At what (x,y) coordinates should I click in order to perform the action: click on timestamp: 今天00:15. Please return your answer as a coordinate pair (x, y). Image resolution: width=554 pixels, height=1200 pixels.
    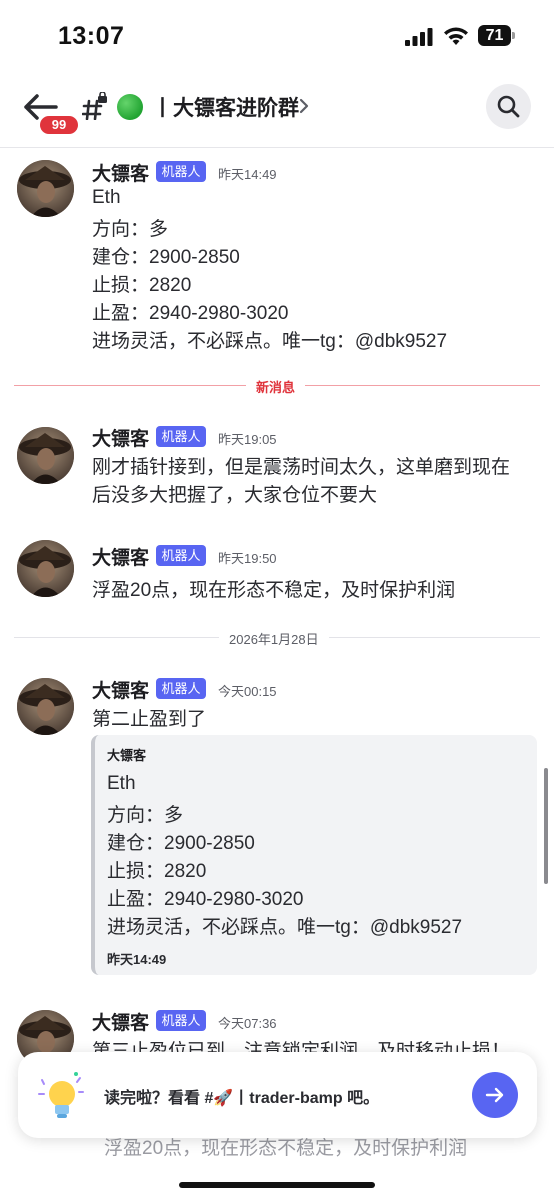
    Looking at the image, I should click on (247, 691).